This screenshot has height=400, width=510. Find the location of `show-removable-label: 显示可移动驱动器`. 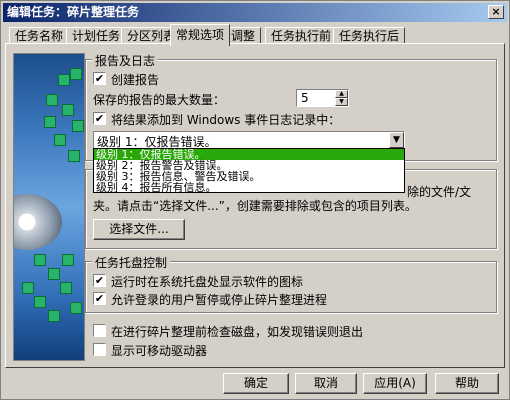

show-removable-label: 显示可移动驱动器 is located at coordinates (159, 351).